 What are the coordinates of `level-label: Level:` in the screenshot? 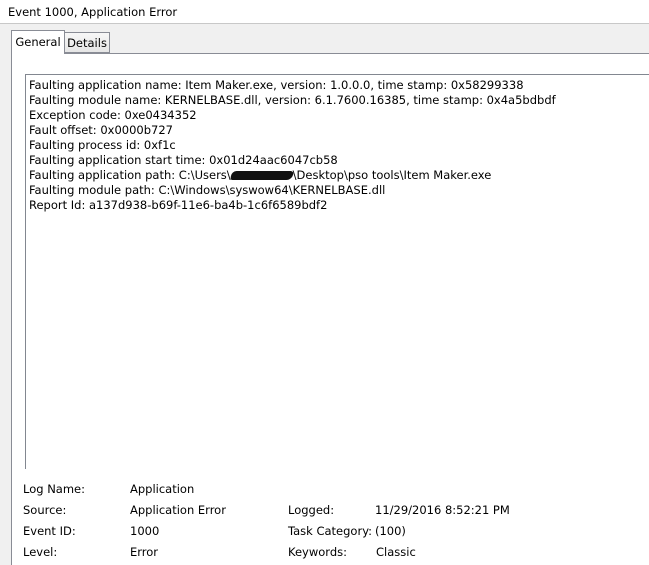 It's located at (40, 552).